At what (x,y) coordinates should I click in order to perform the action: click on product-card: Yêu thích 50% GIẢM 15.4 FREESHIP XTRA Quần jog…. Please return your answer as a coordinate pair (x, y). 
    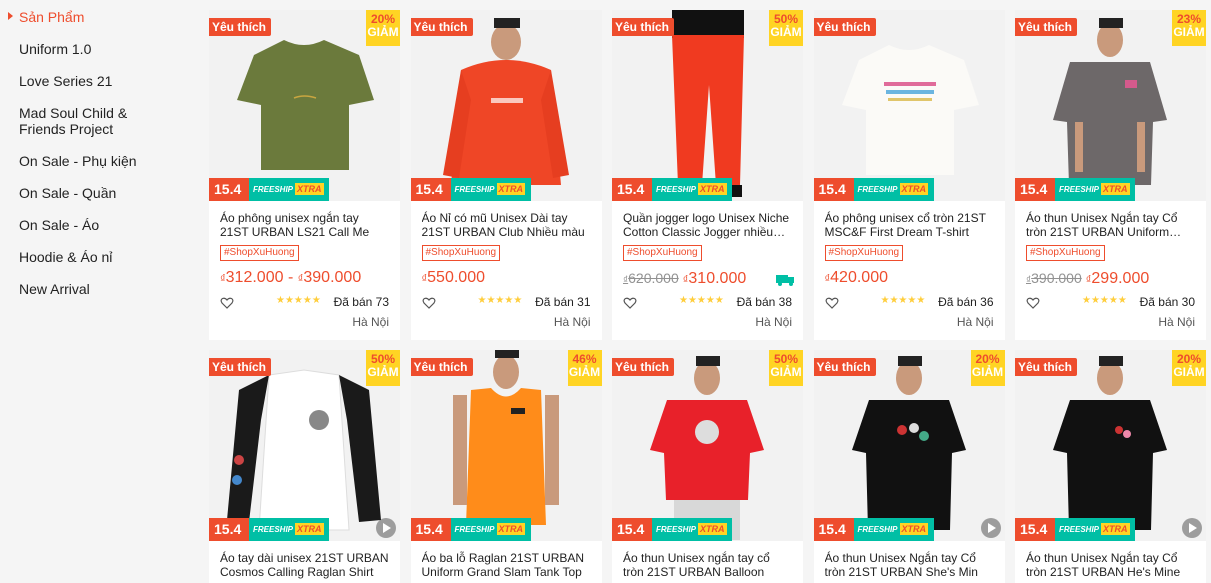
    Looking at the image, I should click on (707, 175).